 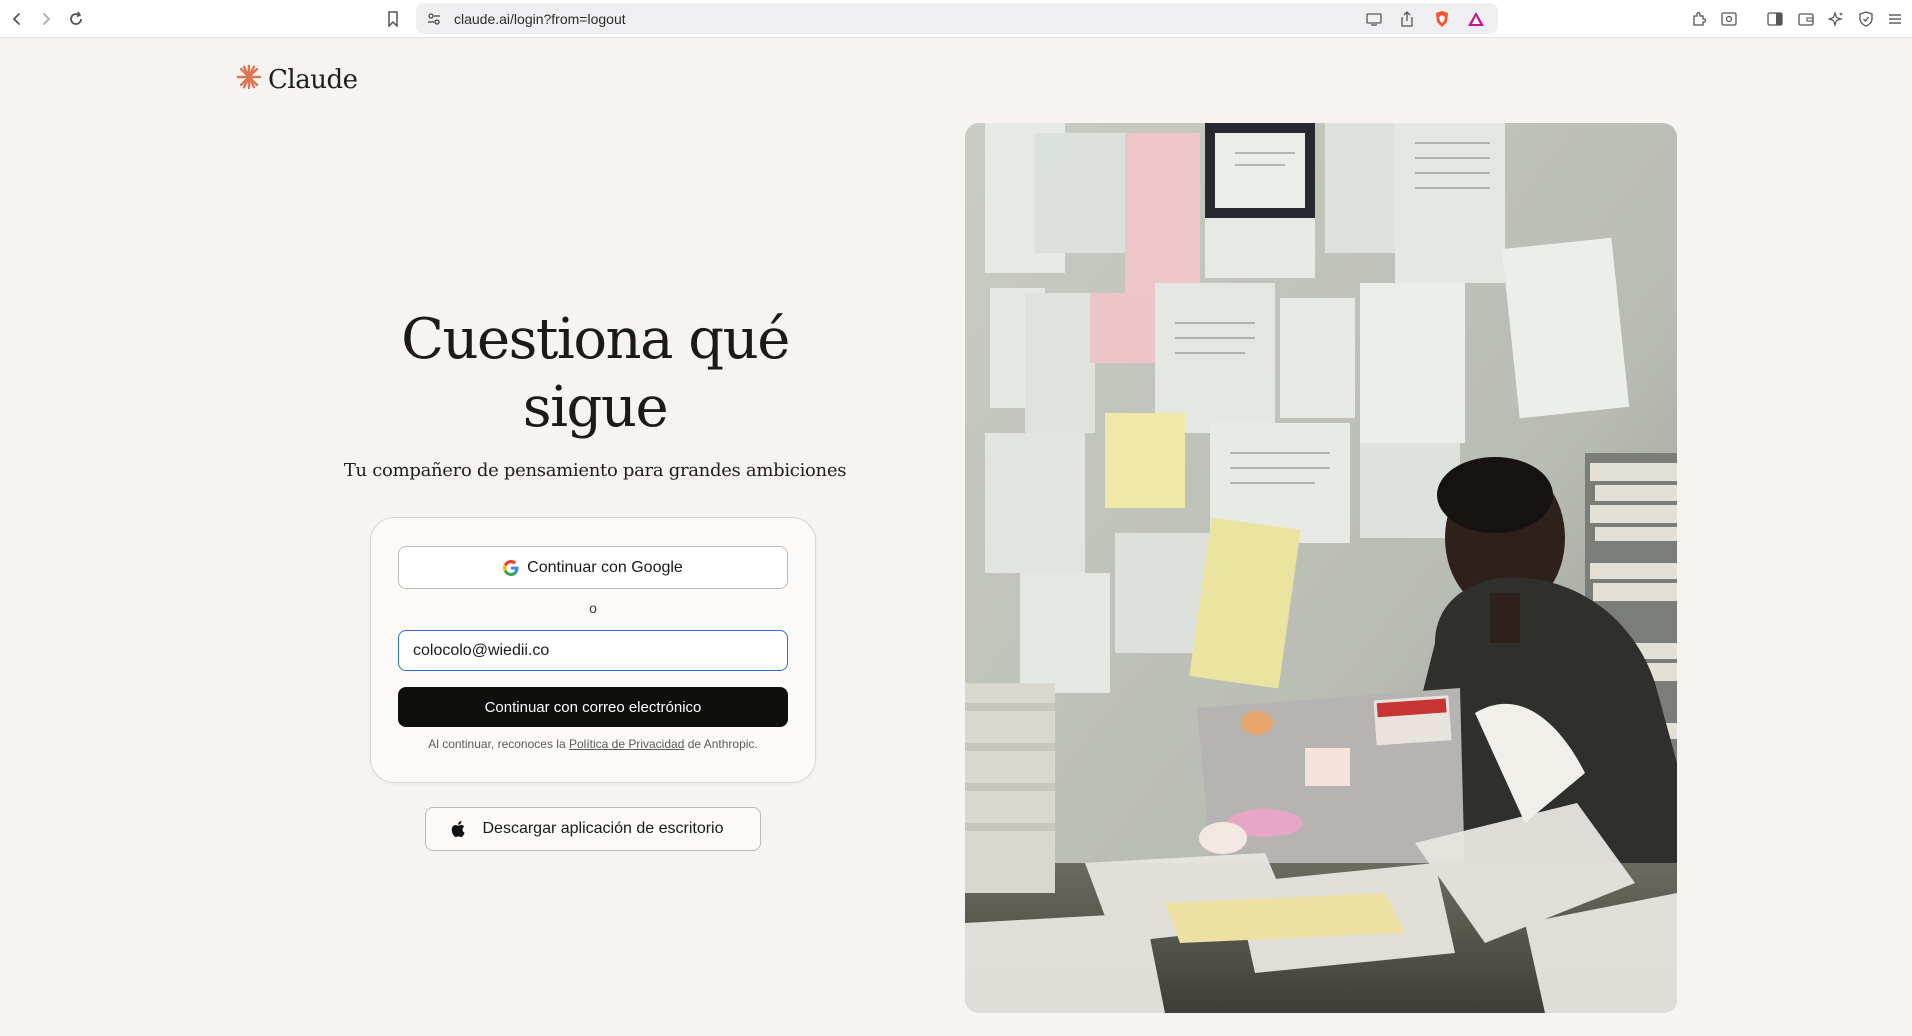 I want to click on privacy-policy-link: Política de Privacidad, so click(x=626, y=744).